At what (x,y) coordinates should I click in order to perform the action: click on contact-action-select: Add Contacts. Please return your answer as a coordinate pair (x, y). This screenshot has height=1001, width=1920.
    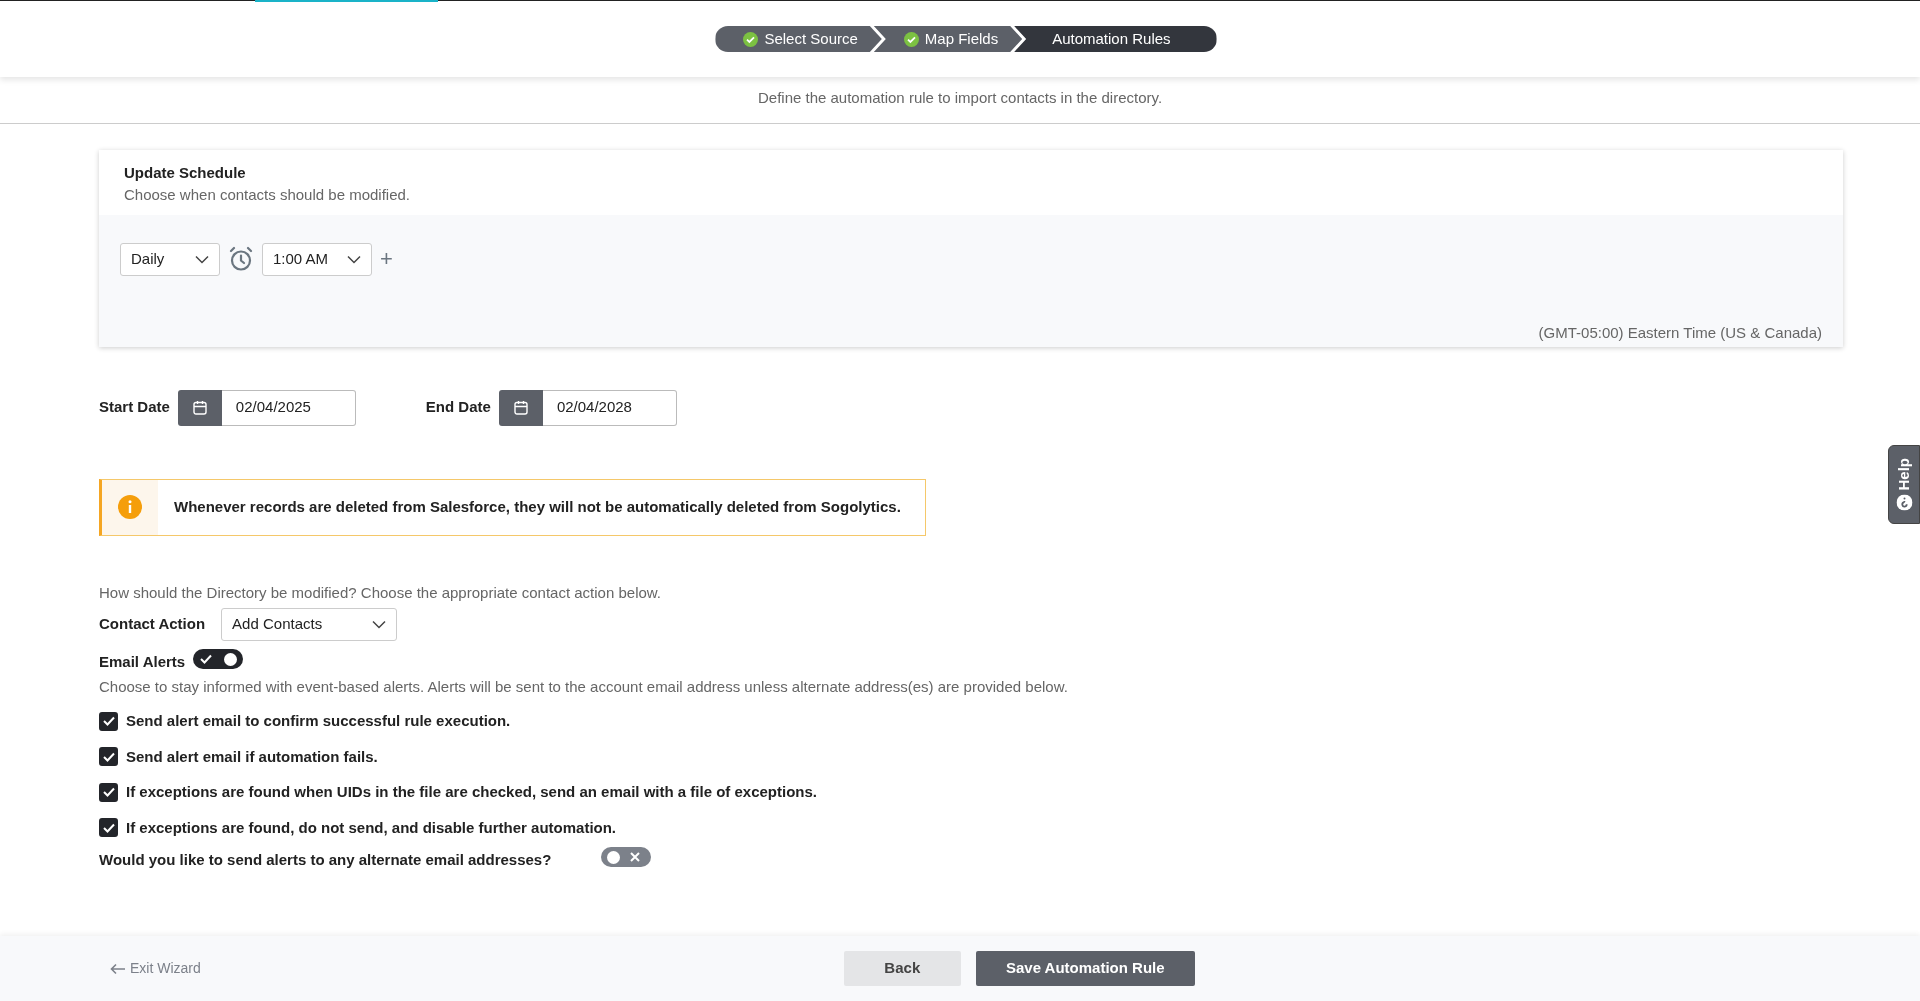
    Looking at the image, I should click on (309, 624).